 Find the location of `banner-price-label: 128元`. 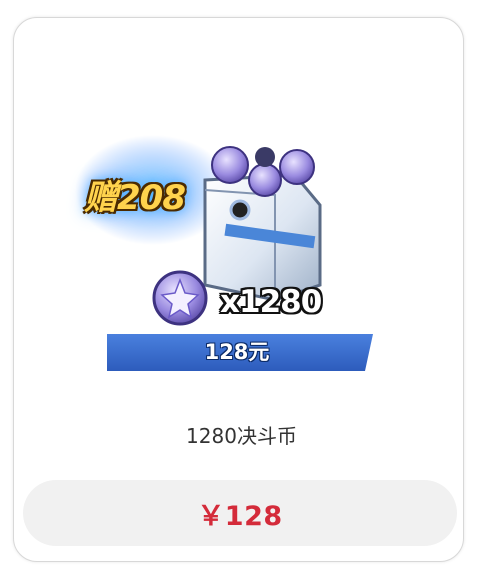

banner-price-label: 128元 is located at coordinates (237, 352).